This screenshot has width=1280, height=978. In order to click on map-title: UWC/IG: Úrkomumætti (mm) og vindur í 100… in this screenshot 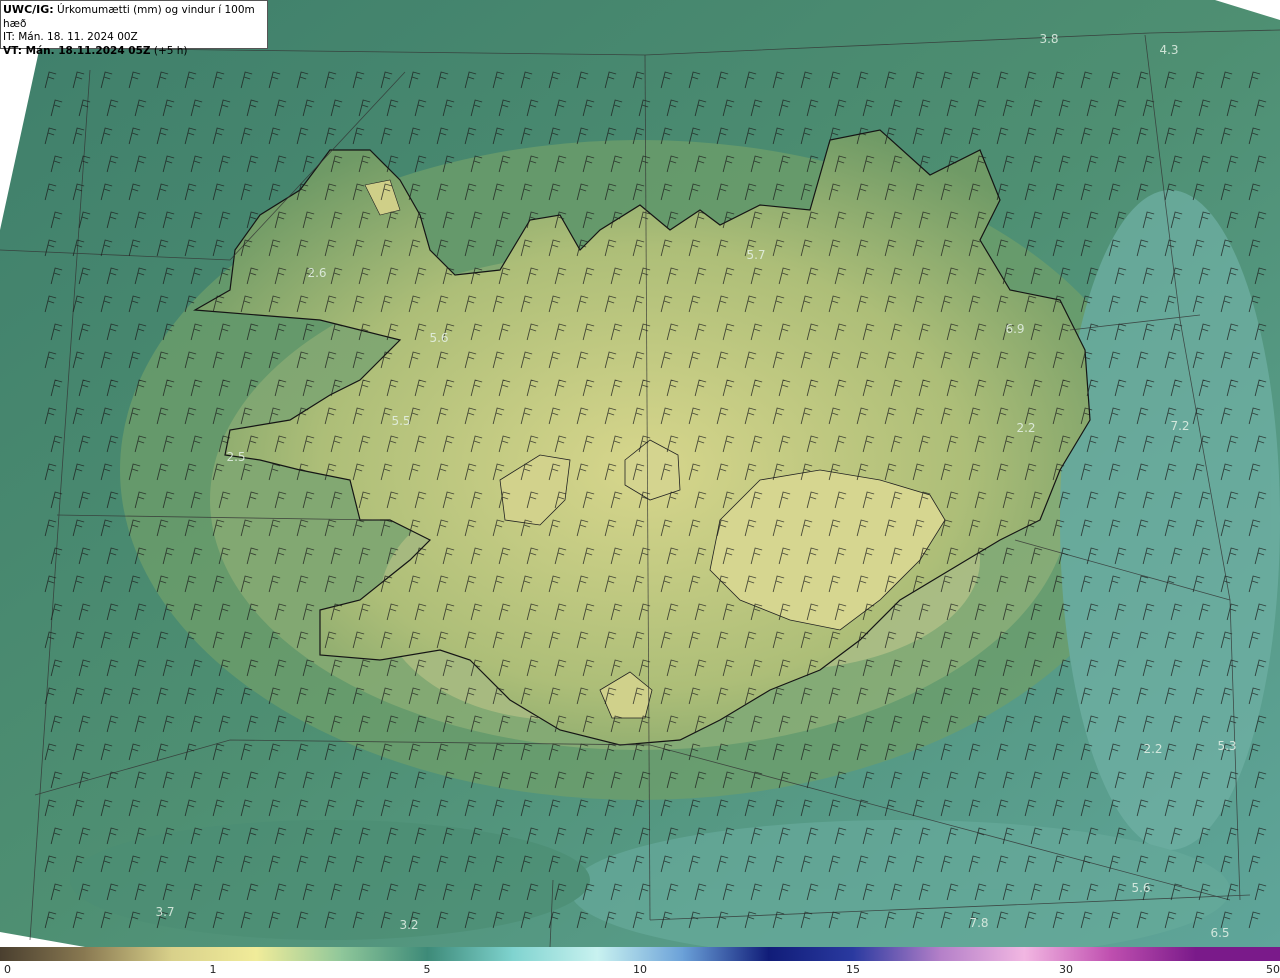, I will do `click(135, 17)`.